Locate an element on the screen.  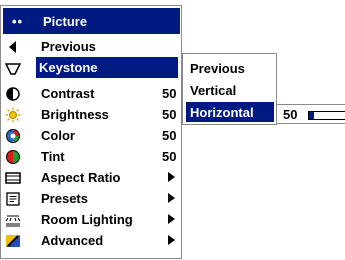
contrast-icon is located at coordinates (13, 94).